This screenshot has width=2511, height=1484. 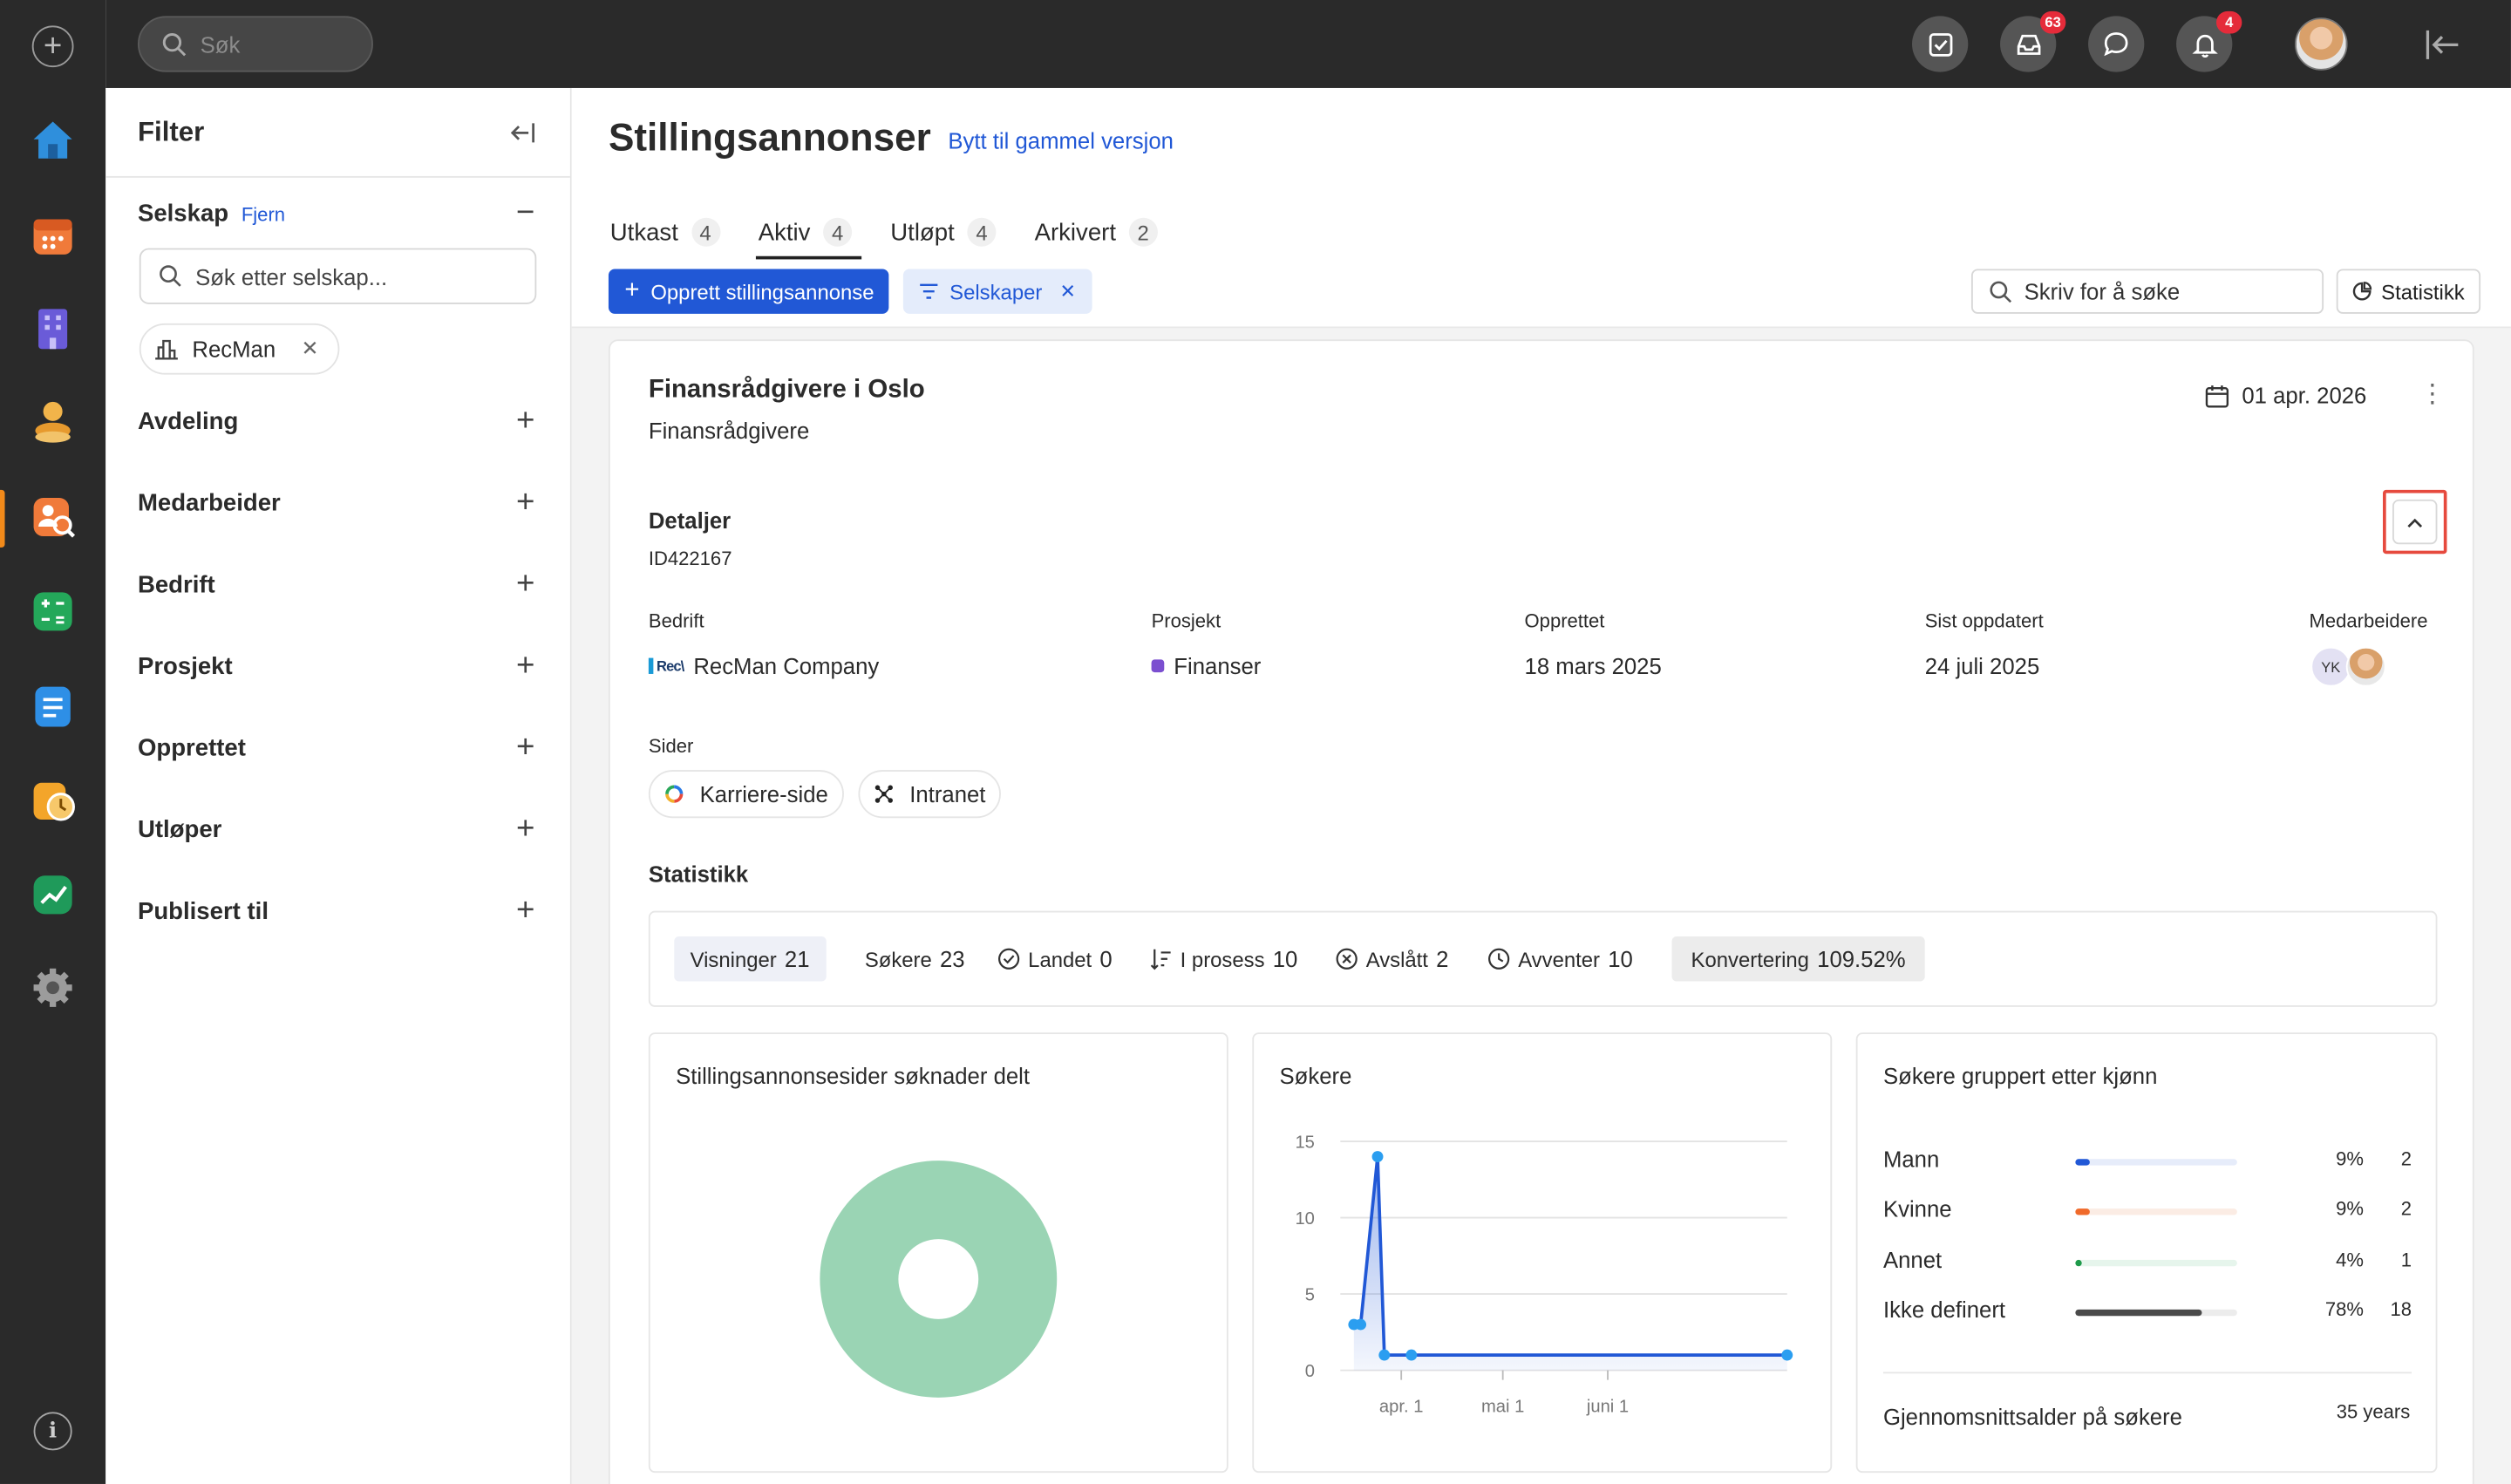 I want to click on stat-avslatt: Avslått 2, so click(x=1391, y=958).